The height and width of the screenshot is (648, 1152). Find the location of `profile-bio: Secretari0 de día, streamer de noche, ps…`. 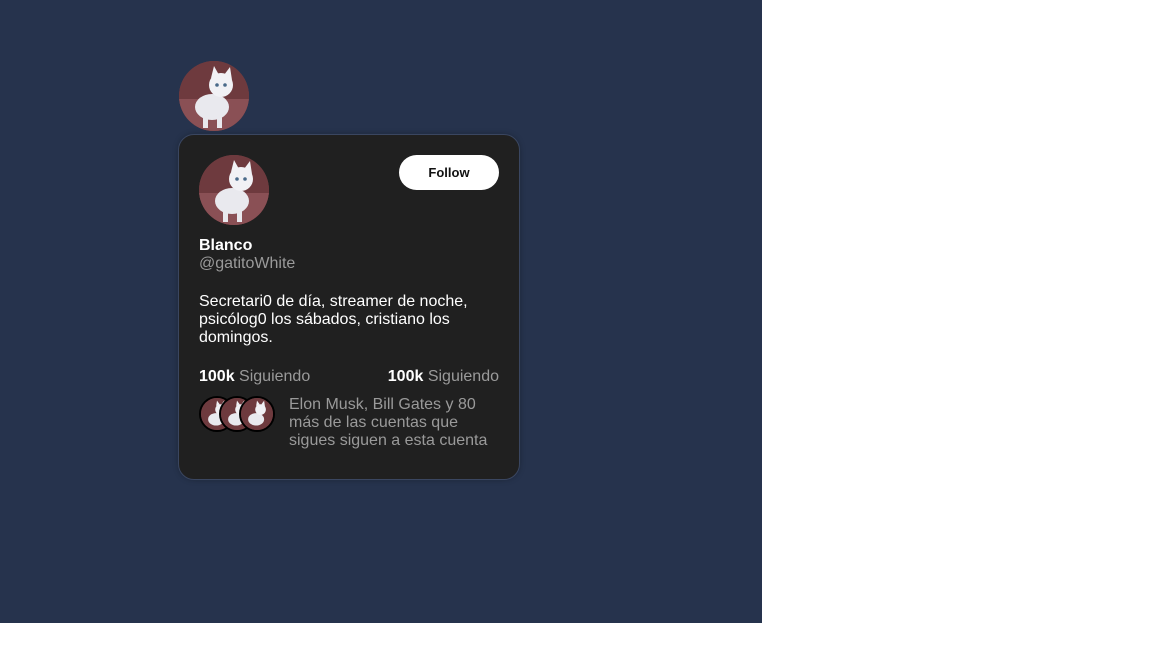

profile-bio: Secretari0 de día, streamer de noche, ps… is located at coordinates (333, 319).